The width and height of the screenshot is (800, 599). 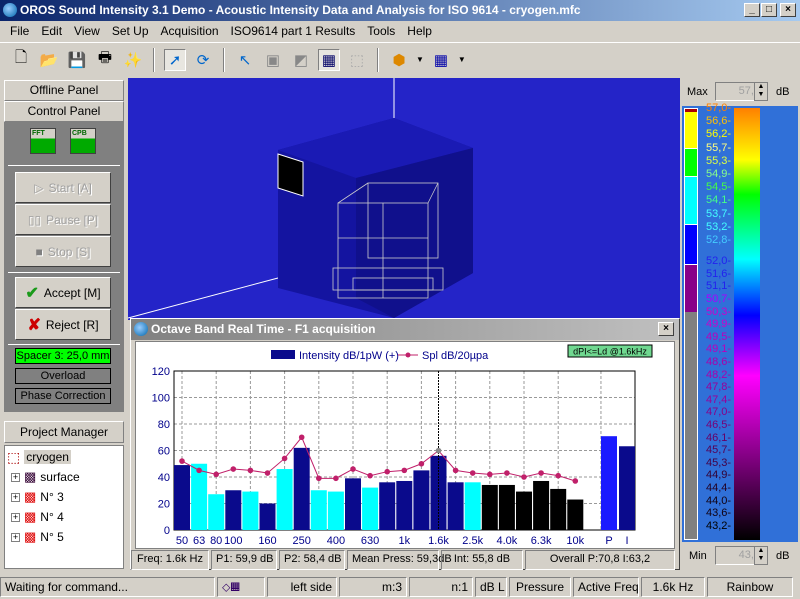 What do you see at coordinates (691, 324) in the screenshot?
I see `level-bar` at bounding box center [691, 324].